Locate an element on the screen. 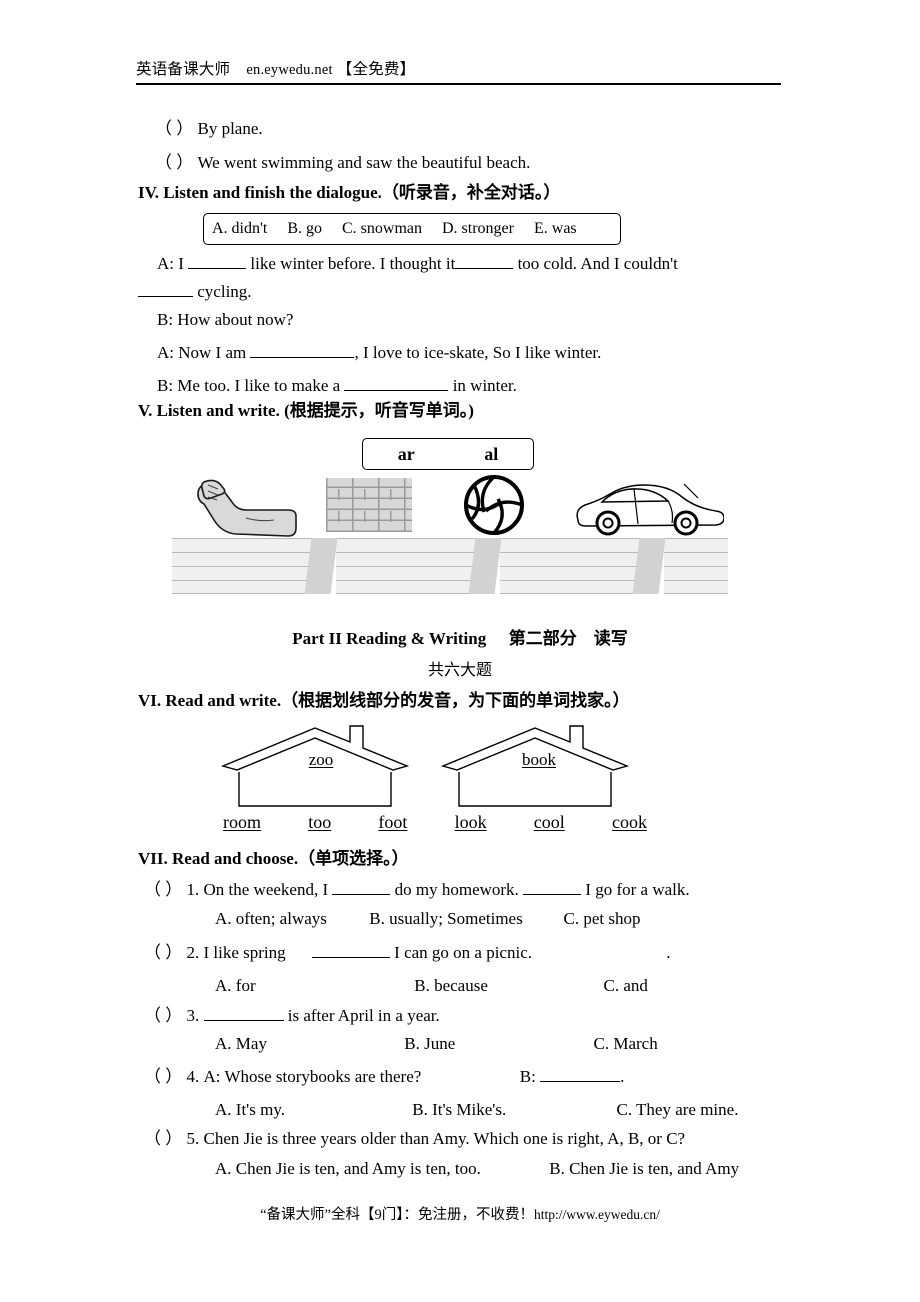  question-2-option-a: A. for is located at coordinates (312, 986).